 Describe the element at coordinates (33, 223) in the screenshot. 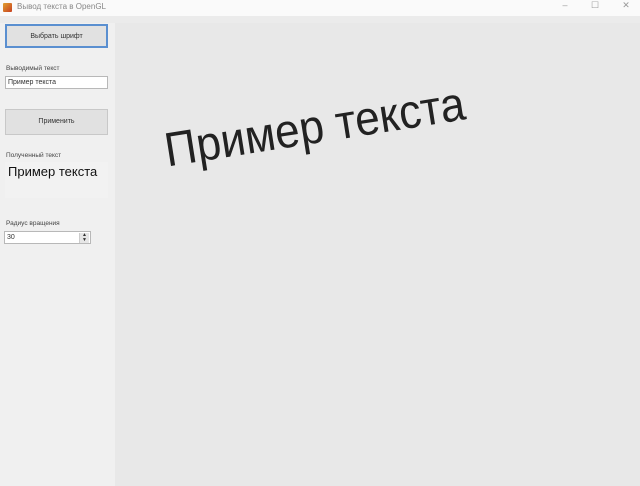

I see `rotation-radius-label: Радиус вращения` at that location.